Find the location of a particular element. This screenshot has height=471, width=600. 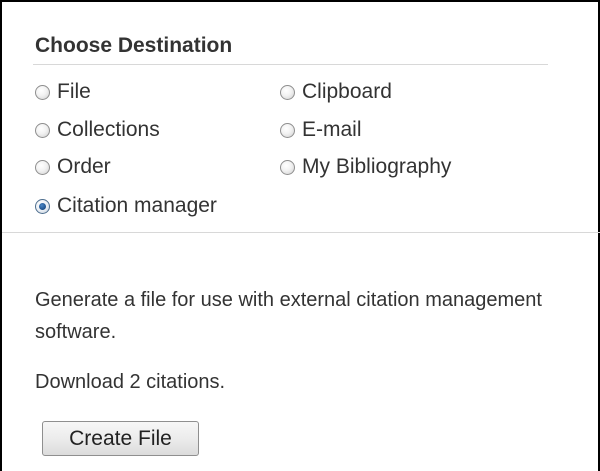

option-collections: Collections is located at coordinates (97, 130).